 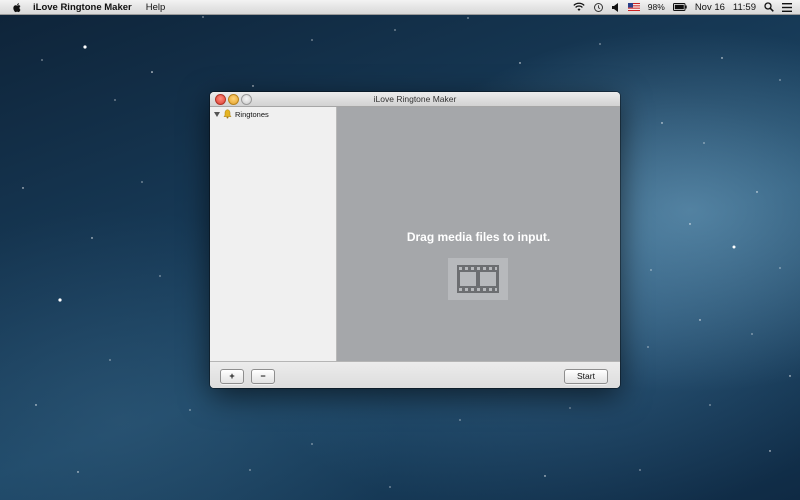 I want to click on battery-percent: 98%, so click(x=656, y=7).